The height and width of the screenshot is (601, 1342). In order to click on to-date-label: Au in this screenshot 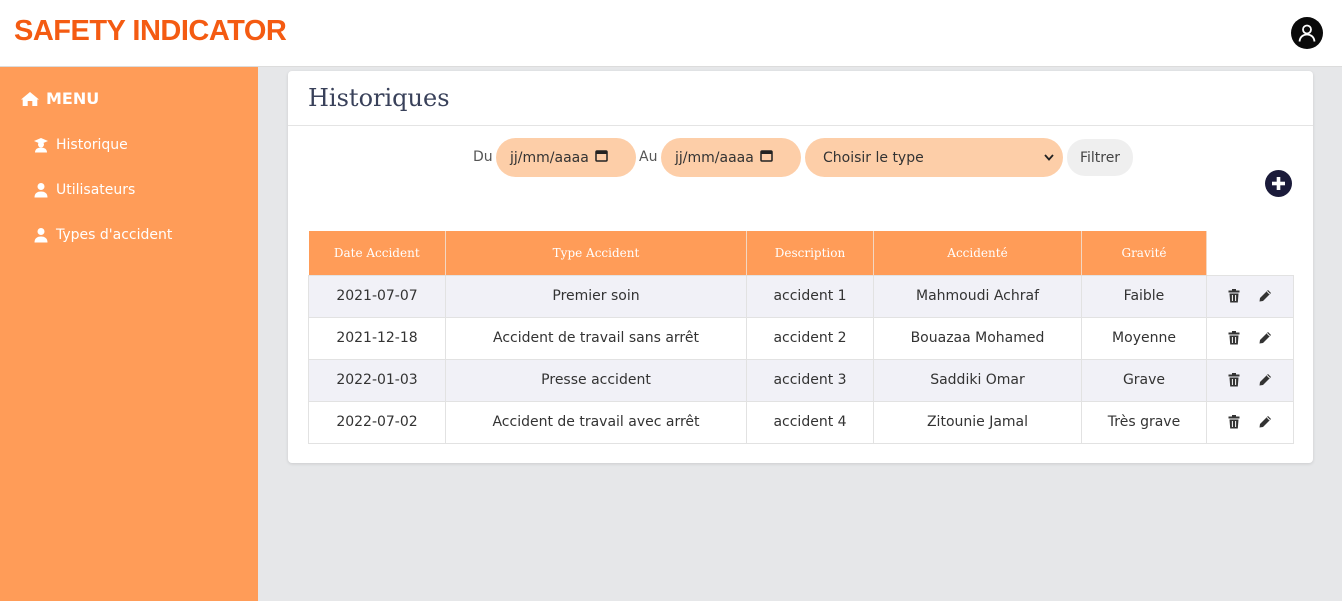, I will do `click(648, 157)`.